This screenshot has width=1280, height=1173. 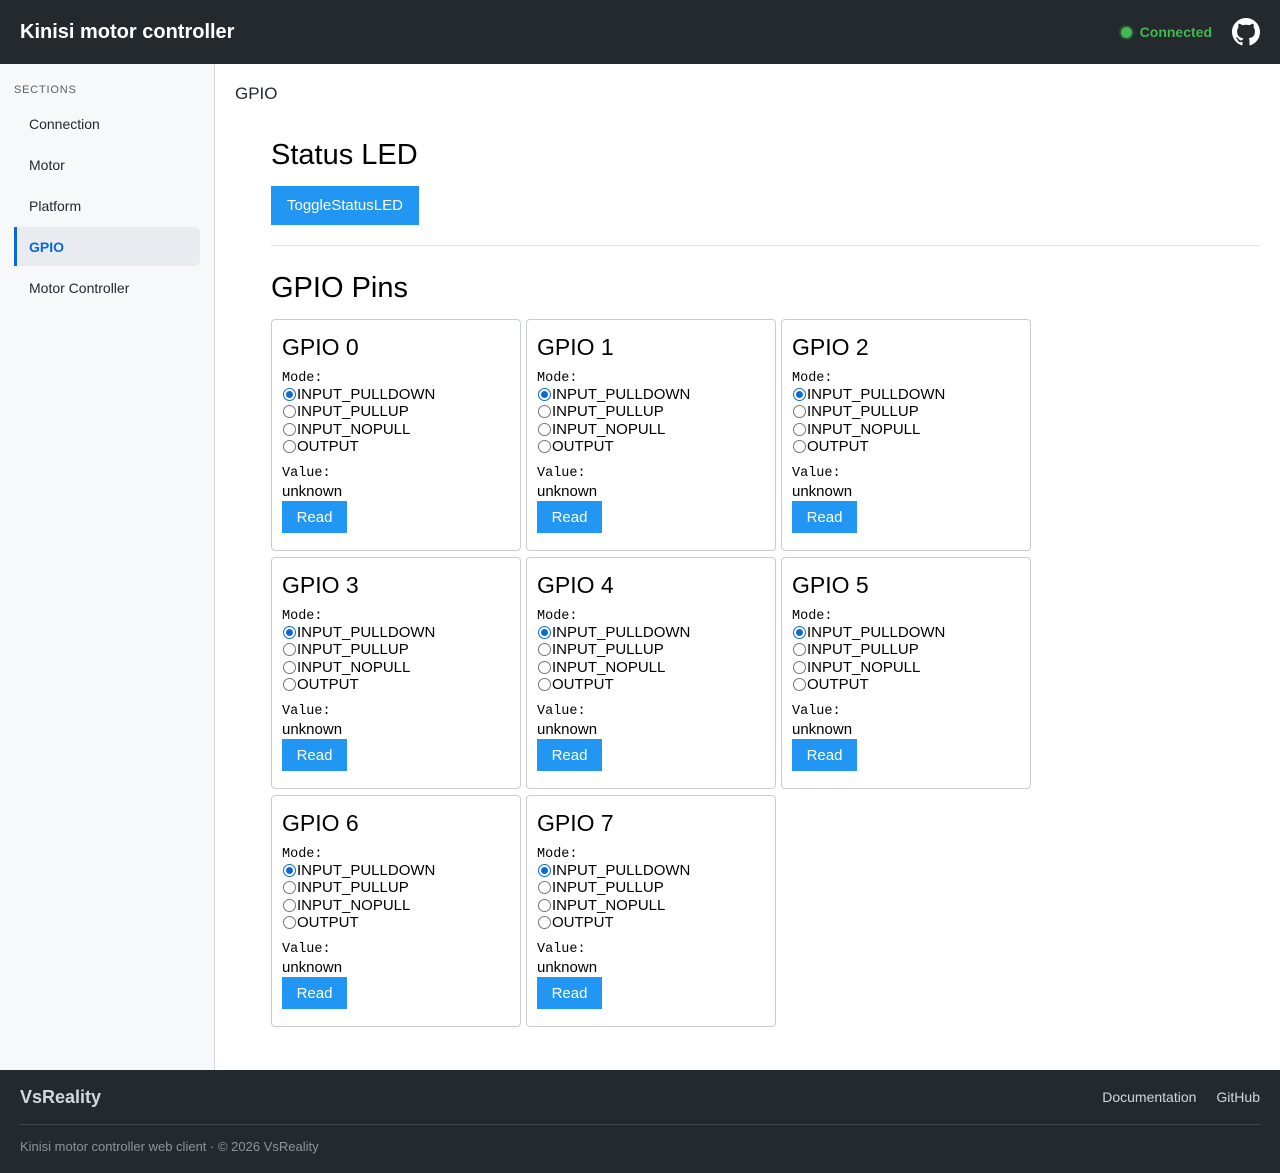 What do you see at coordinates (575, 347) in the screenshot?
I see `gpio-pin-title: GPIO 1` at bounding box center [575, 347].